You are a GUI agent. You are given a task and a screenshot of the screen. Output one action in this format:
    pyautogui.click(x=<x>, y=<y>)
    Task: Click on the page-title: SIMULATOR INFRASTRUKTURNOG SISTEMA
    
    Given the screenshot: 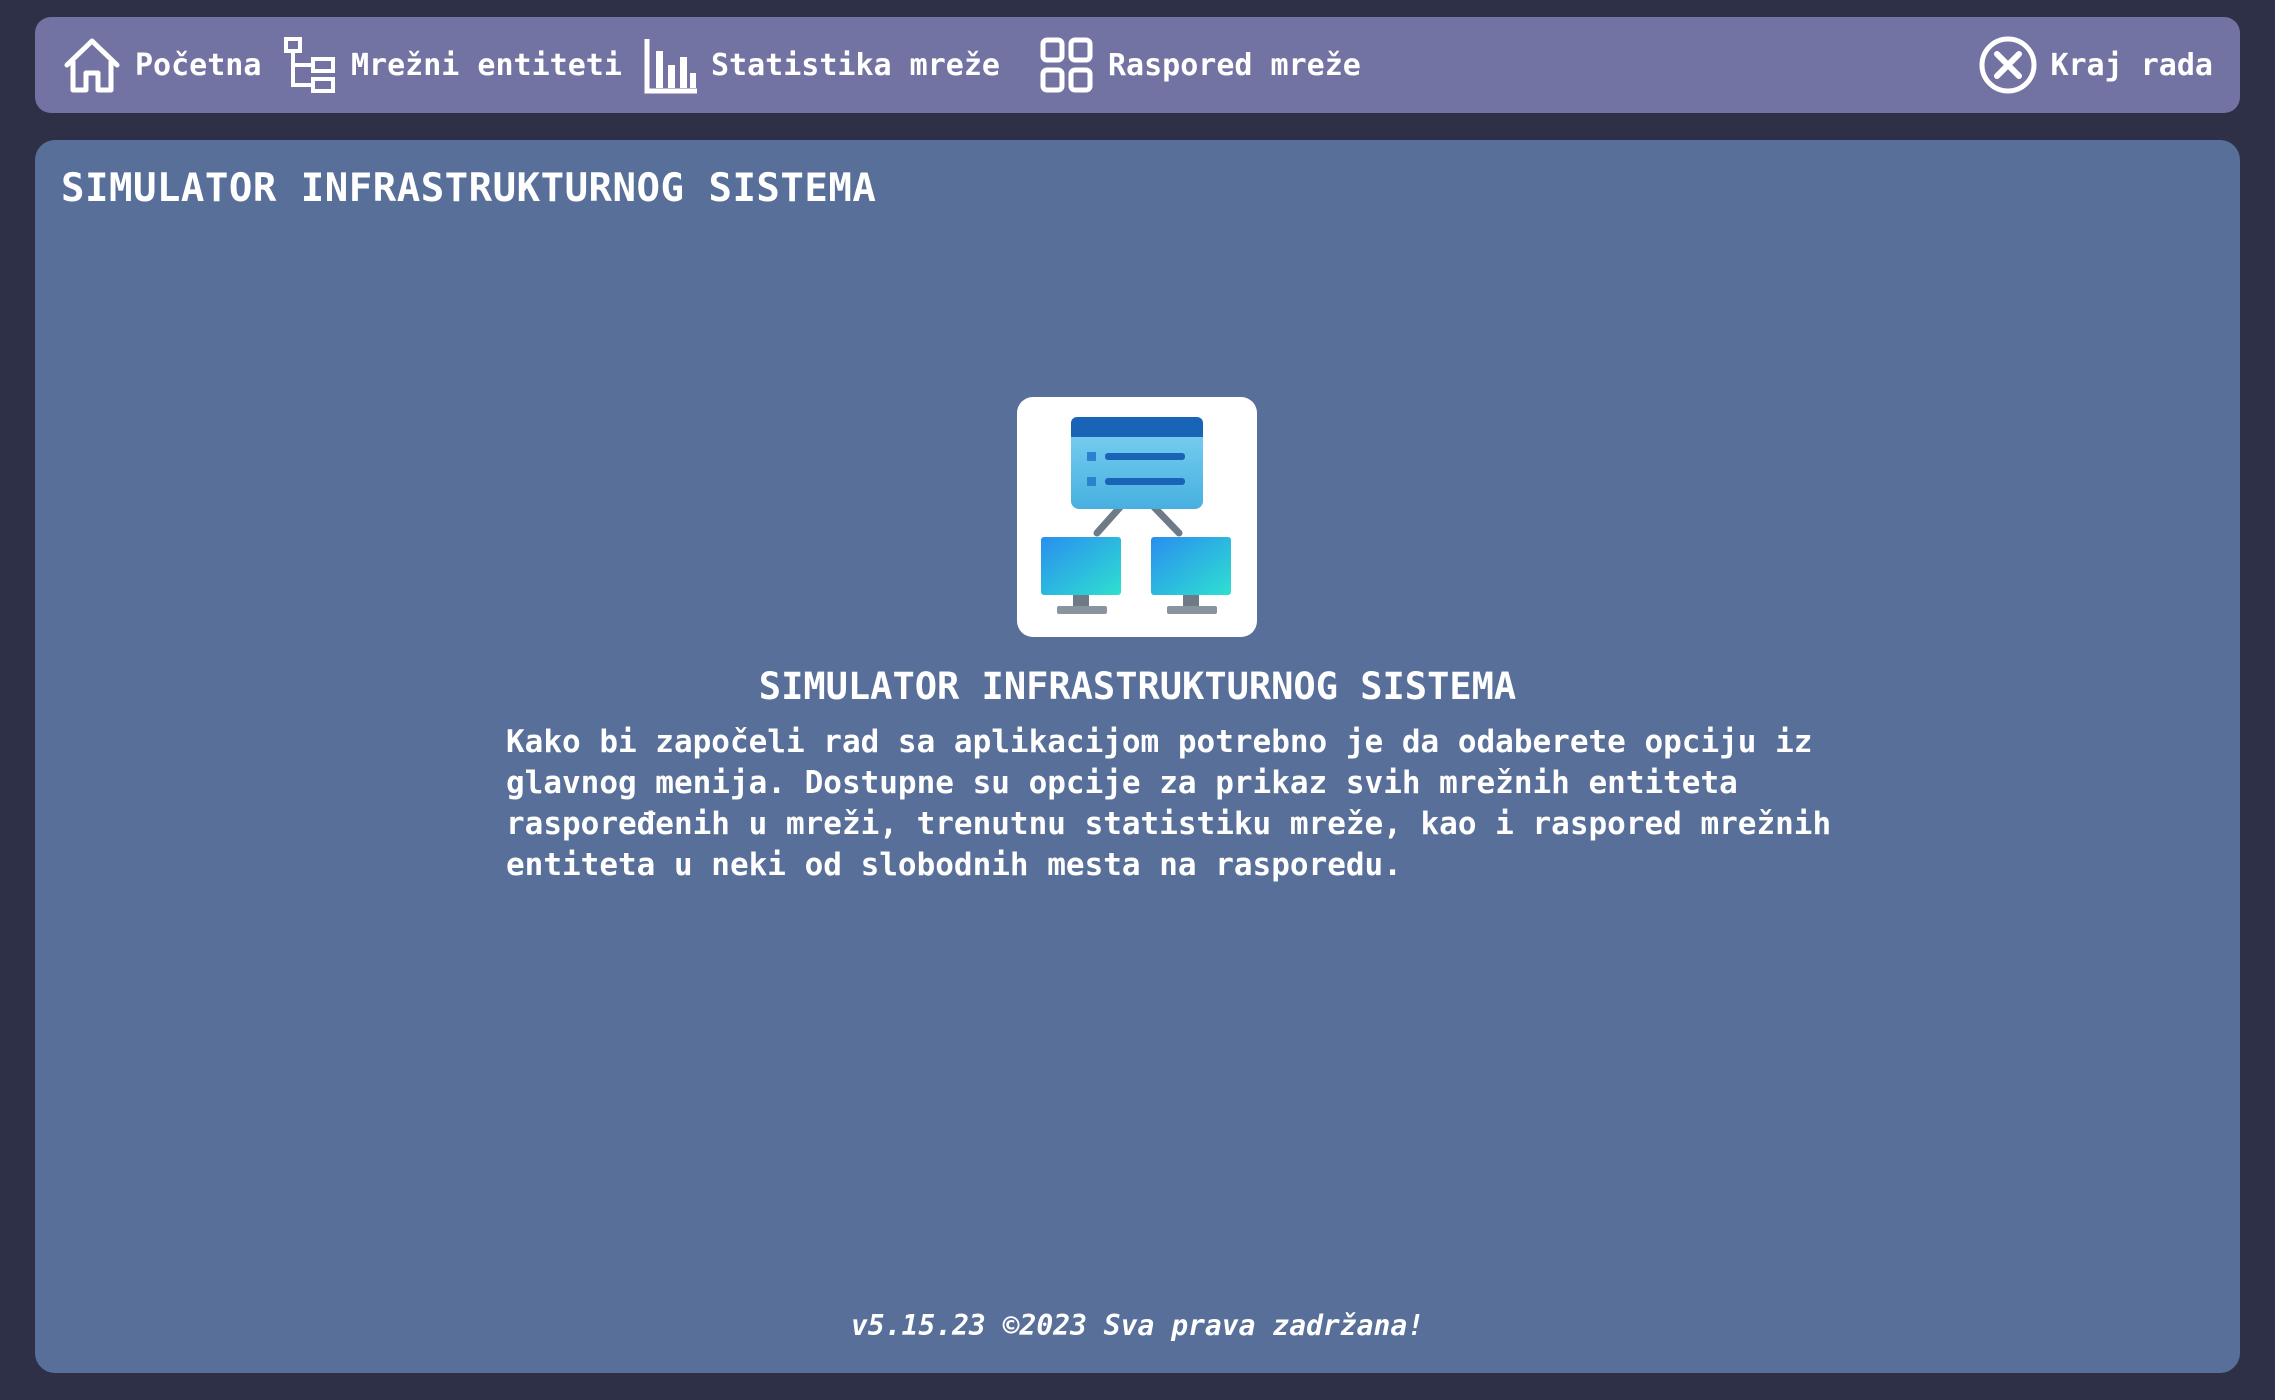 What is the action you would take?
    pyautogui.click(x=469, y=188)
    